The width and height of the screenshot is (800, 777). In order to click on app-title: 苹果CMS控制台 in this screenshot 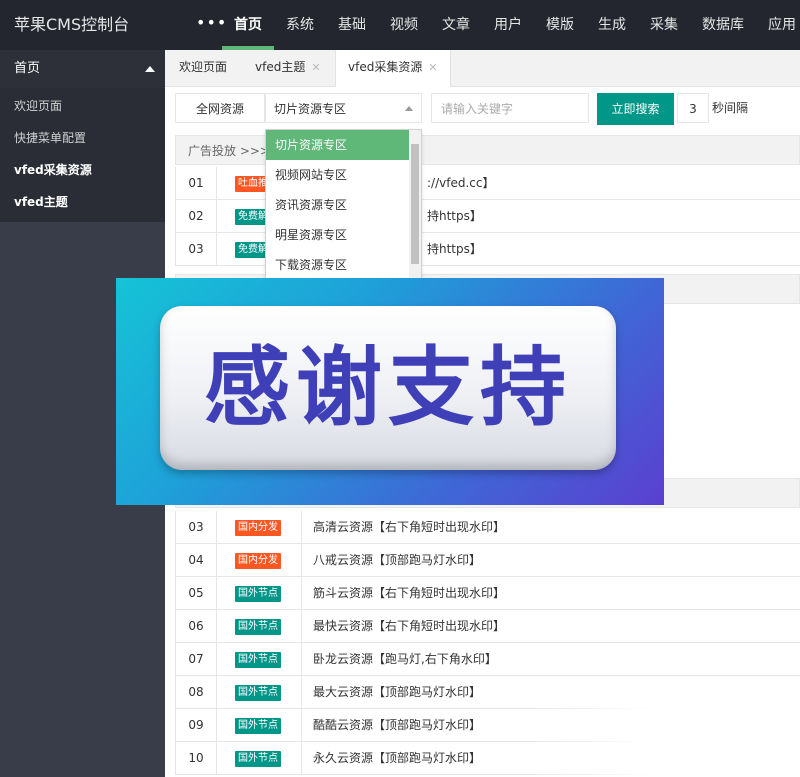, I will do `click(72, 24)`.